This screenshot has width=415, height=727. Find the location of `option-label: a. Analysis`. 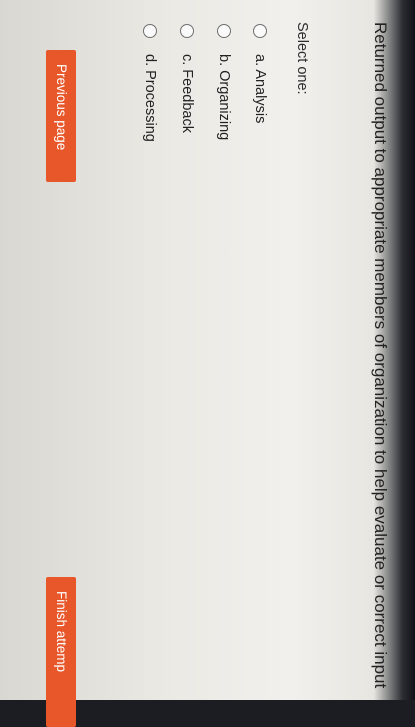

option-label: a. Analysis is located at coordinates (260, 89).